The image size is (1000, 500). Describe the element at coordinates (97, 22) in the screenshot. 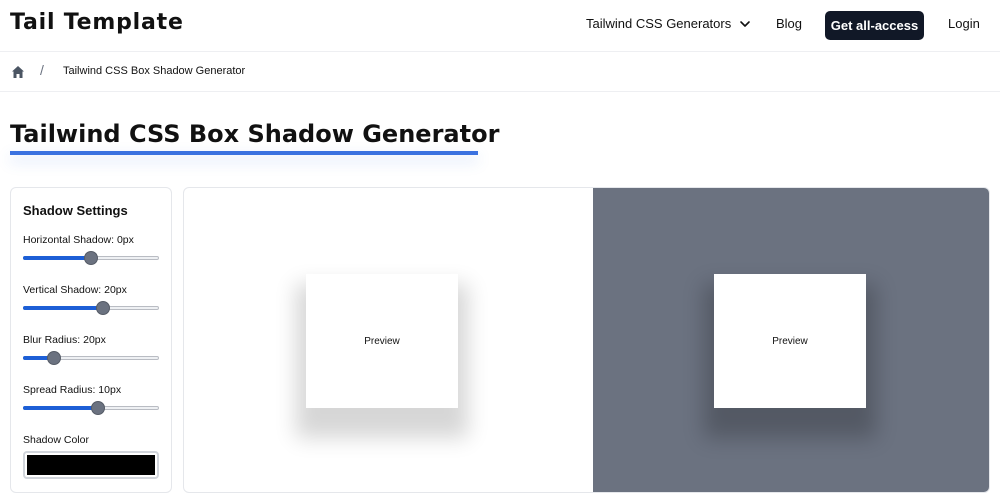

I see `site-logo: Tail Template` at that location.